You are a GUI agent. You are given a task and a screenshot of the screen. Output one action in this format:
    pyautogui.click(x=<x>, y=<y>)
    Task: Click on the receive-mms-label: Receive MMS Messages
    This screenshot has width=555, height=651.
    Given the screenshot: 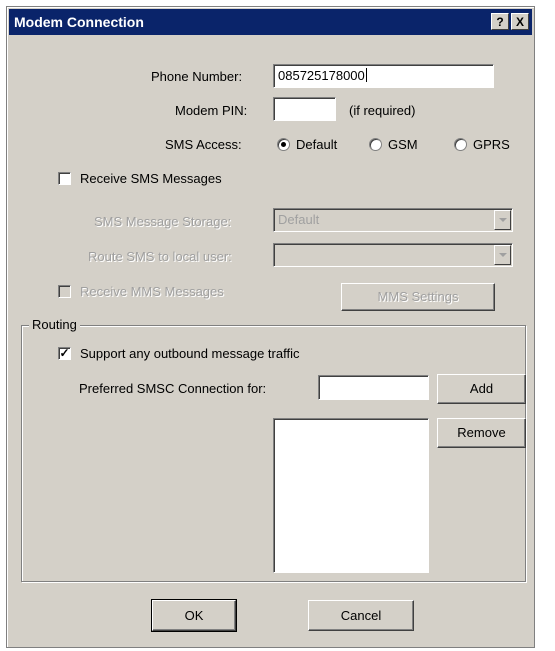 What is the action you would take?
    pyautogui.click(x=152, y=291)
    